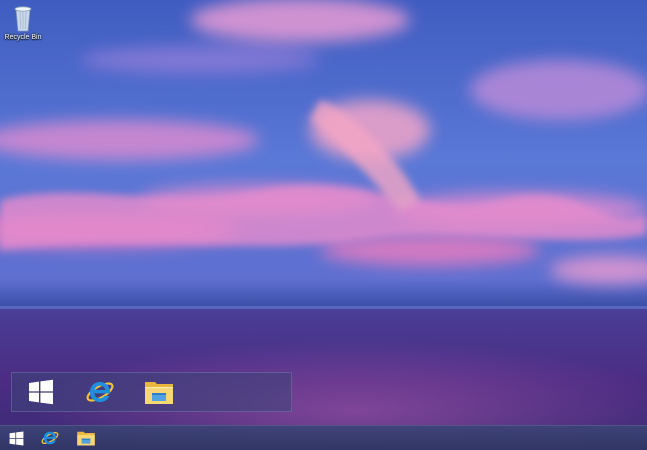 The image size is (647, 450). I want to click on taskbar-start-button, so click(16, 438).